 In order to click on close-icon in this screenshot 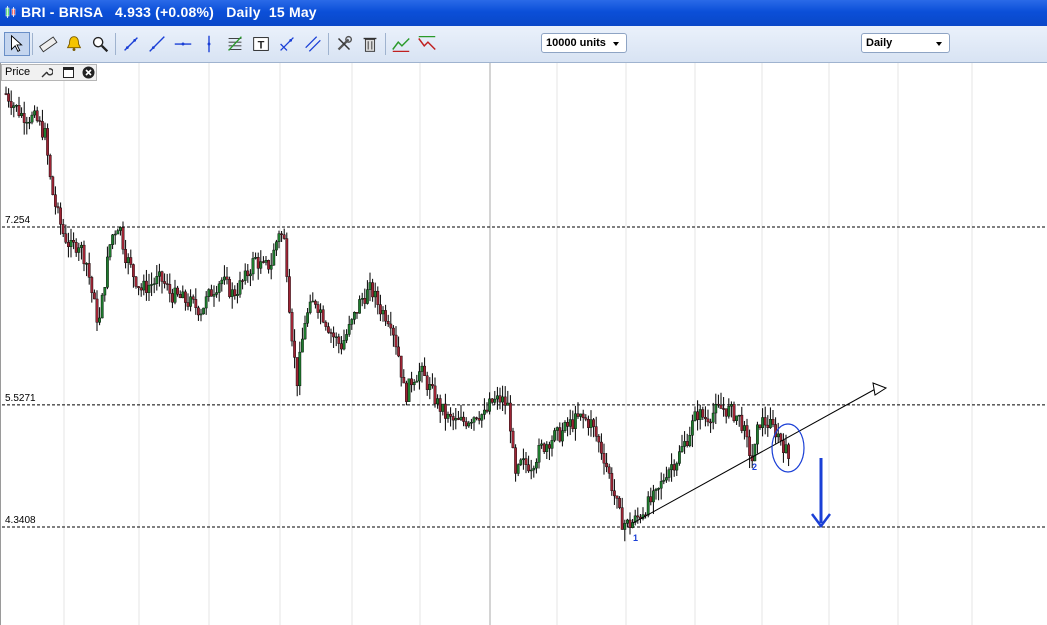, I will do `click(88, 72)`.